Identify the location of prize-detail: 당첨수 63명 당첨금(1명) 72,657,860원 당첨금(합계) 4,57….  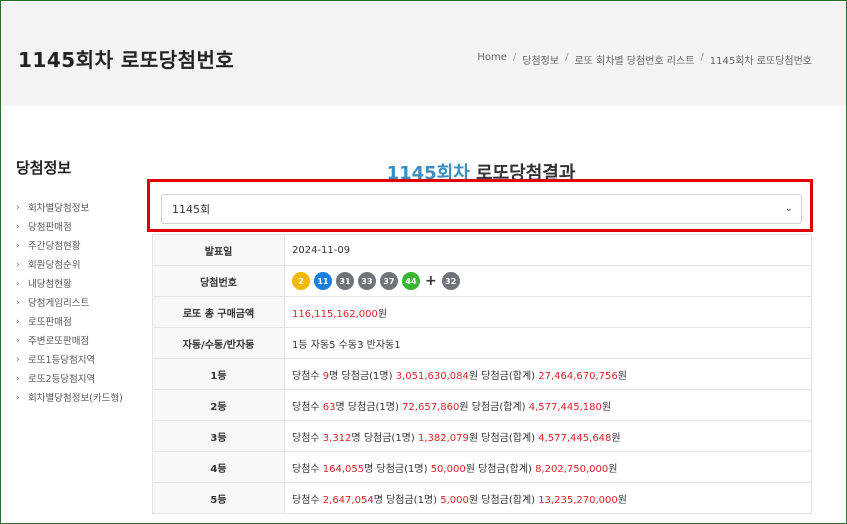
(548, 405).